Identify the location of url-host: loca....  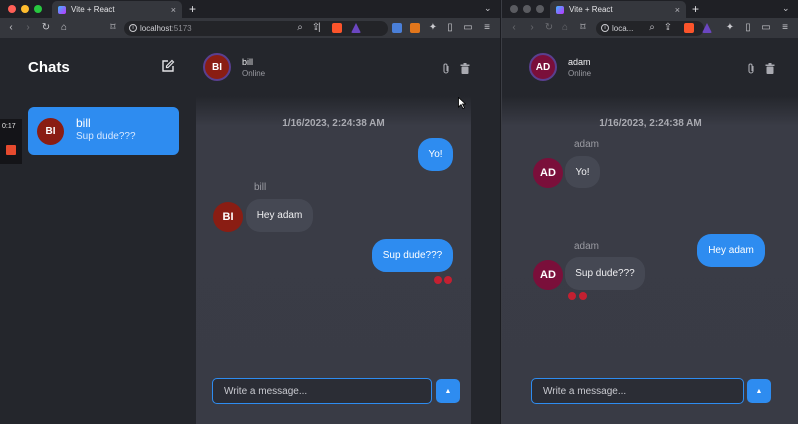
(623, 28).